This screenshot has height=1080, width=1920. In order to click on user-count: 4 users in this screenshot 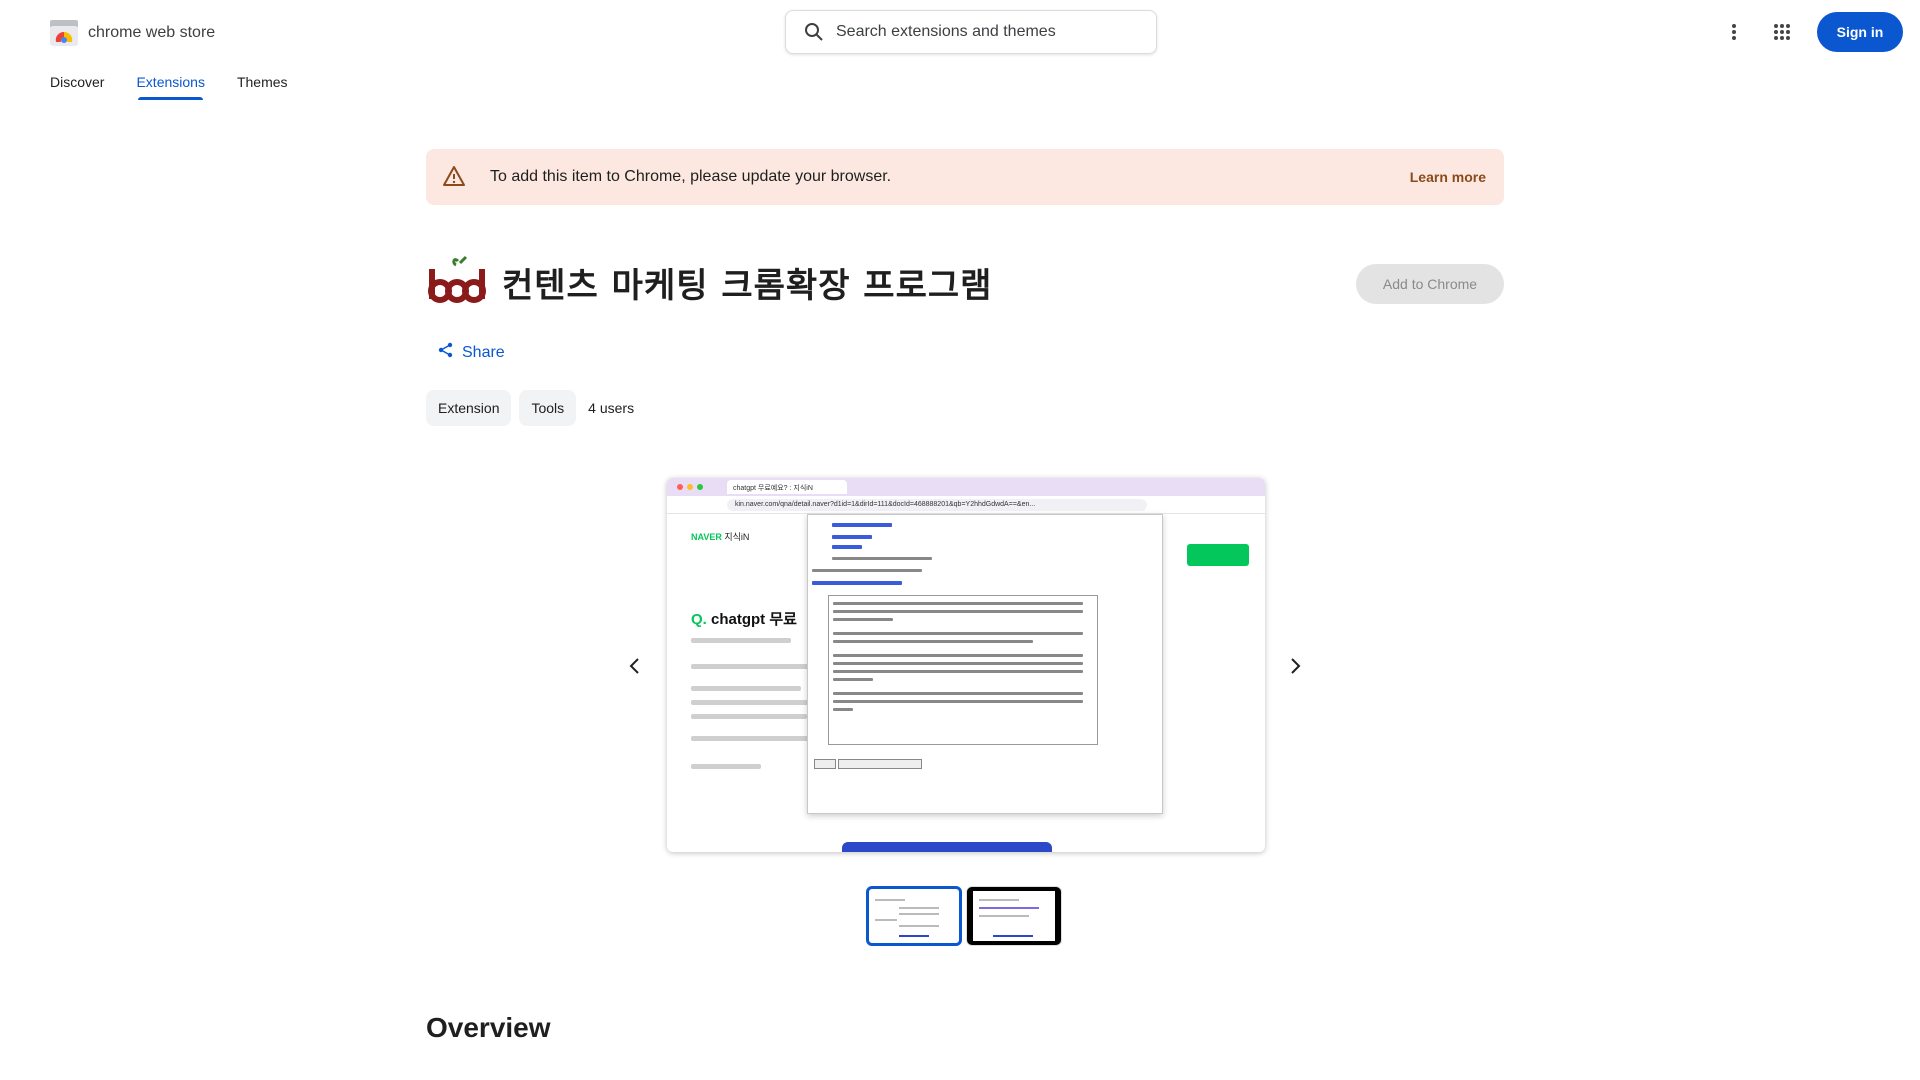, I will do `click(611, 408)`.